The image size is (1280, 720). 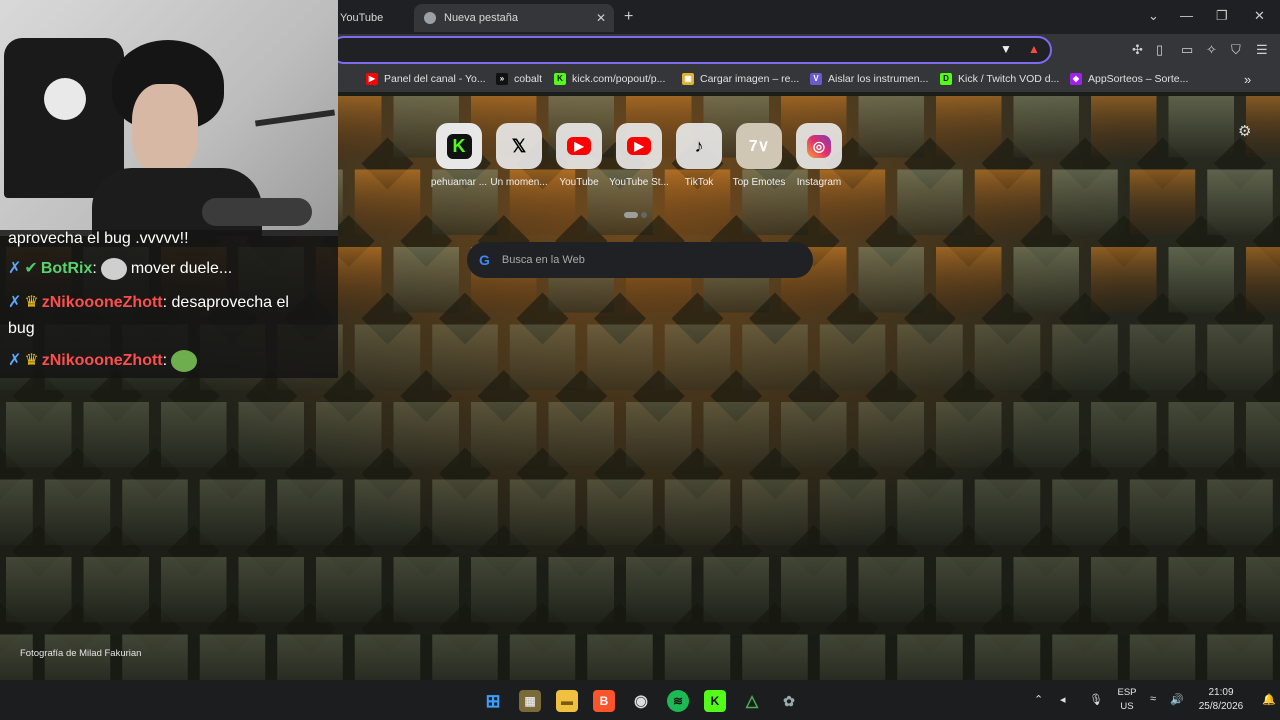 What do you see at coordinates (257, 212) in the screenshot?
I see `microphone` at bounding box center [257, 212].